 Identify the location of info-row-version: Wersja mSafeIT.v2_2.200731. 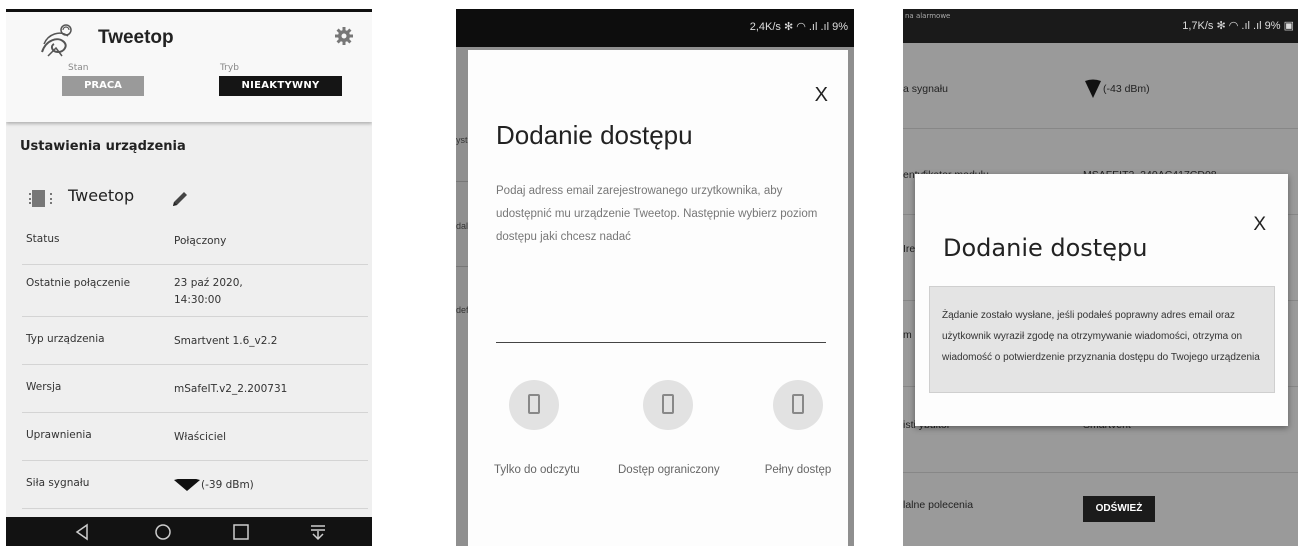
(195, 389).